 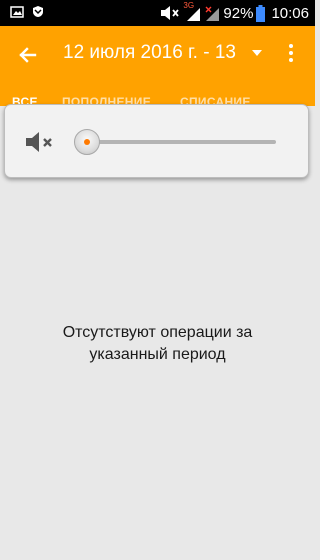 I want to click on shield-notification-icon, so click(x=38, y=11).